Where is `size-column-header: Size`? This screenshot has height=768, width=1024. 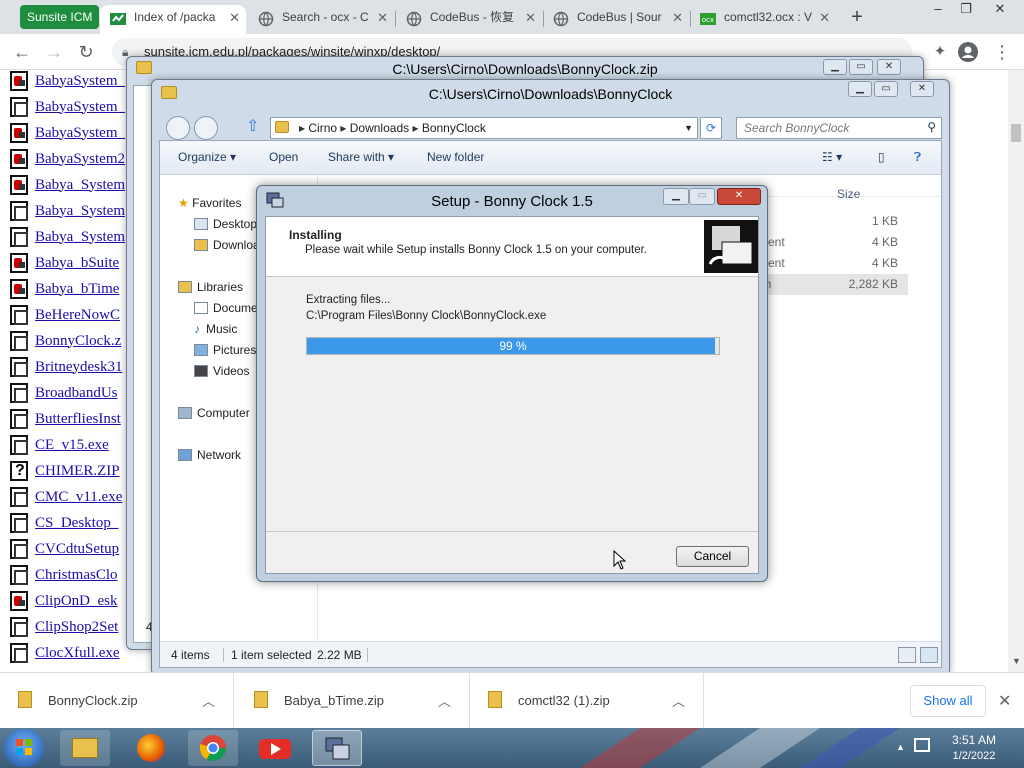
size-column-header: Size is located at coordinates (848, 194).